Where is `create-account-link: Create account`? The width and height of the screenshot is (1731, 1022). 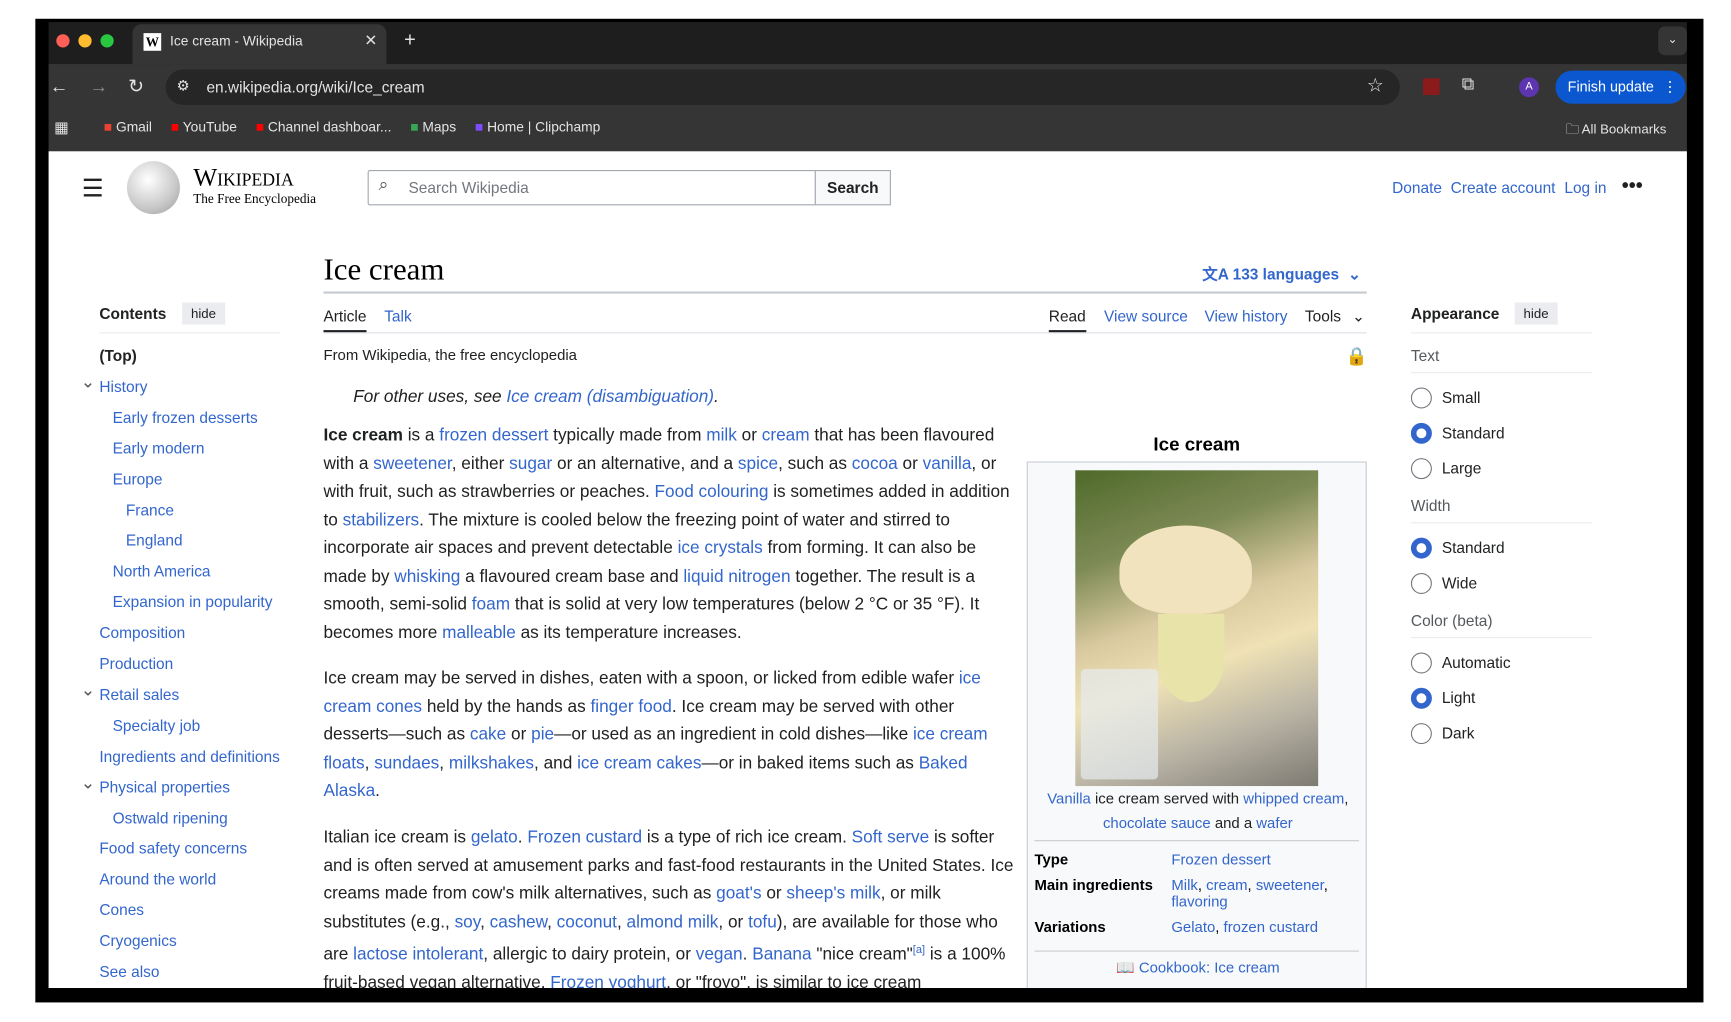 create-account-link: Create account is located at coordinates (1503, 188).